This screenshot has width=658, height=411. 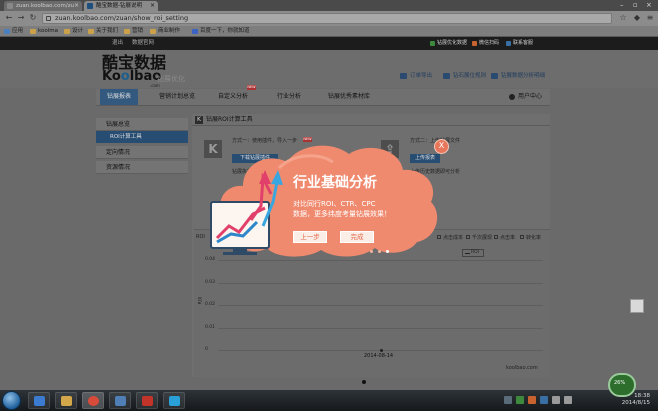 What do you see at coordinates (177, 97) in the screenshot?
I see `nav-tab-plan-overview: 营销计划总览` at bounding box center [177, 97].